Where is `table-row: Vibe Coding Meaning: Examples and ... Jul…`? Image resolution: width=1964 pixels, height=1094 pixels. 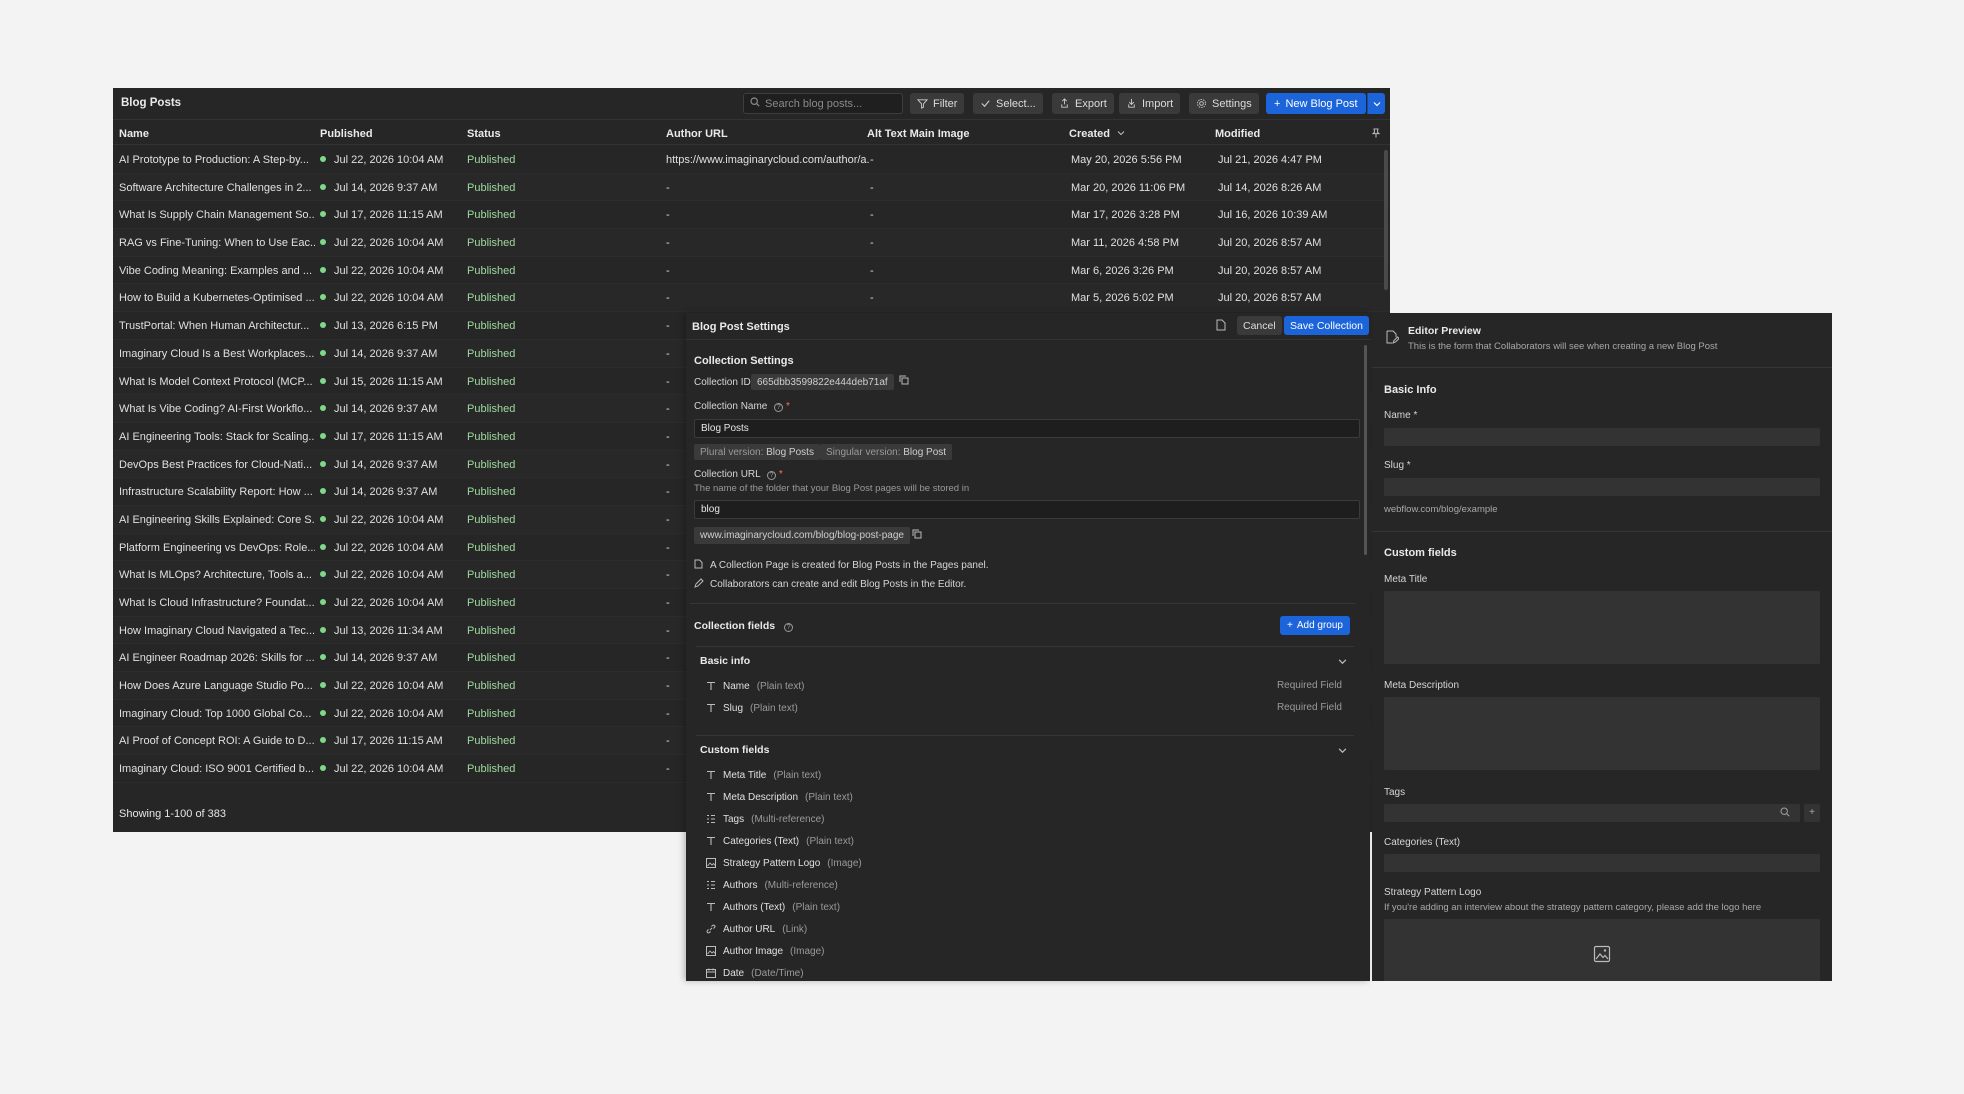
table-row: Vibe Coding Meaning: Examples and ... Jul… is located at coordinates (751, 271).